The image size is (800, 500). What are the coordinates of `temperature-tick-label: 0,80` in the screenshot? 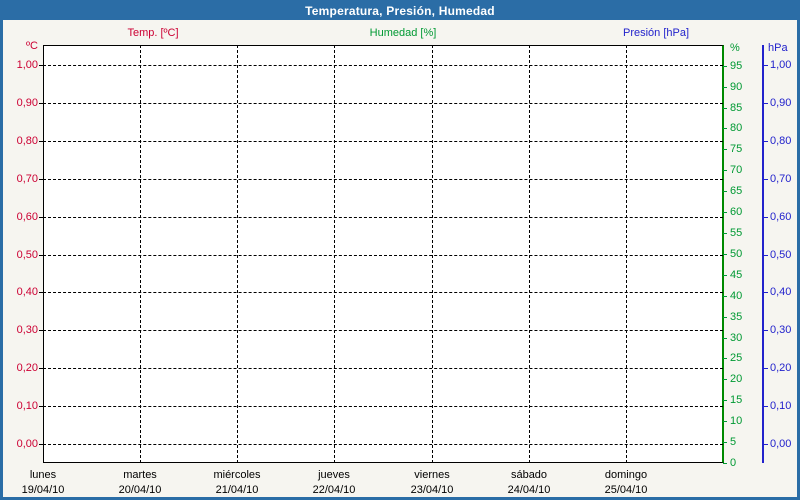 It's located at (27, 141).